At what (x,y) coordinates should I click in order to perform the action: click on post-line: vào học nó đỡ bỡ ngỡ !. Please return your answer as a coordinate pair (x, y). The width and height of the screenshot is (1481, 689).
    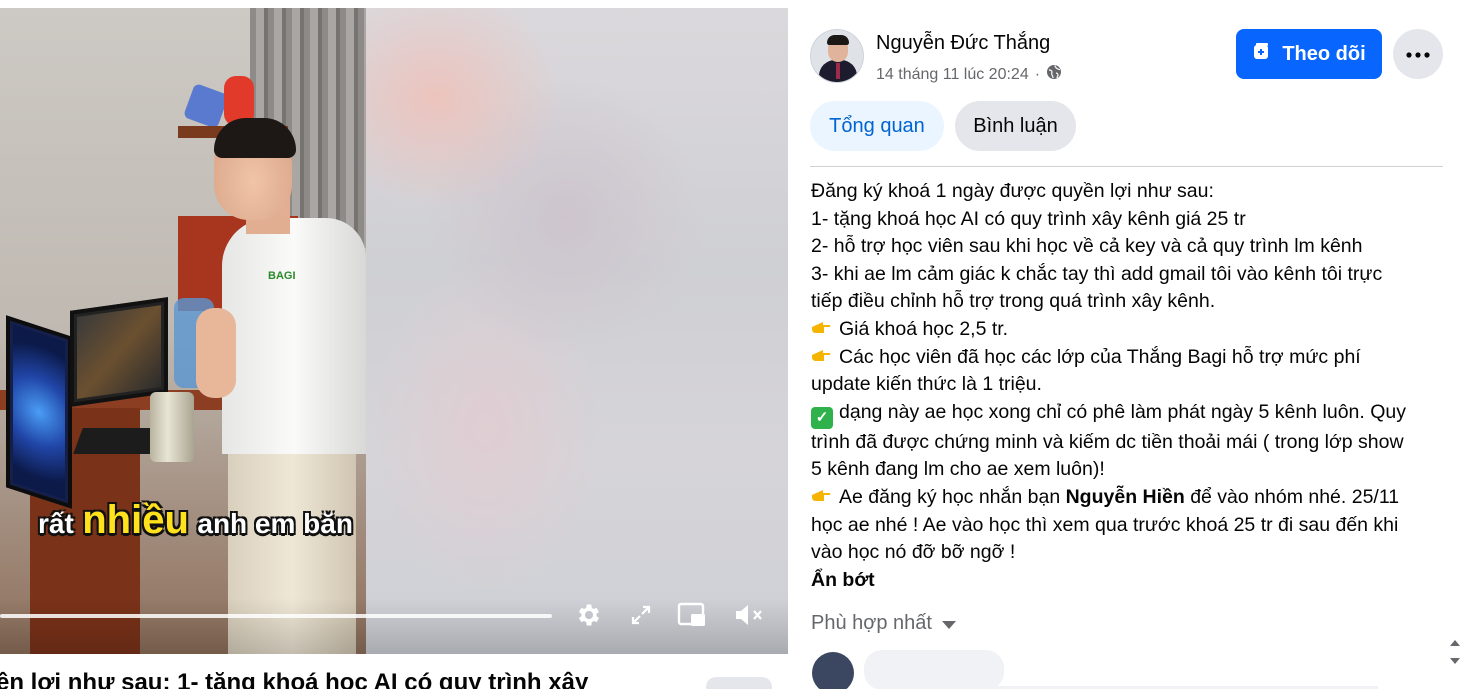
    Looking at the image, I should click on (913, 552).